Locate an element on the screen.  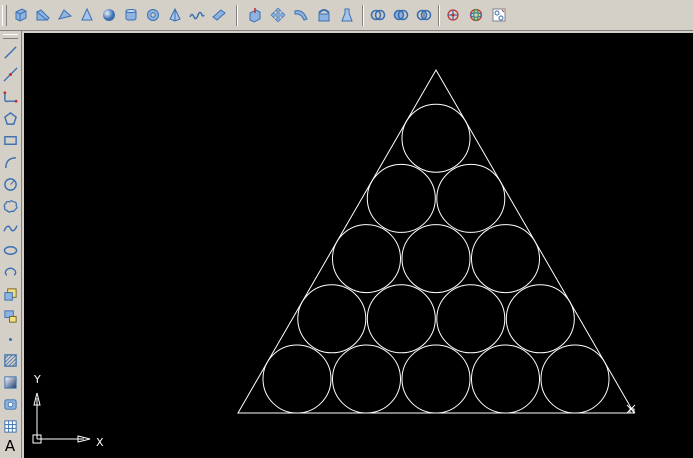
helix-icon is located at coordinates (175, 15).